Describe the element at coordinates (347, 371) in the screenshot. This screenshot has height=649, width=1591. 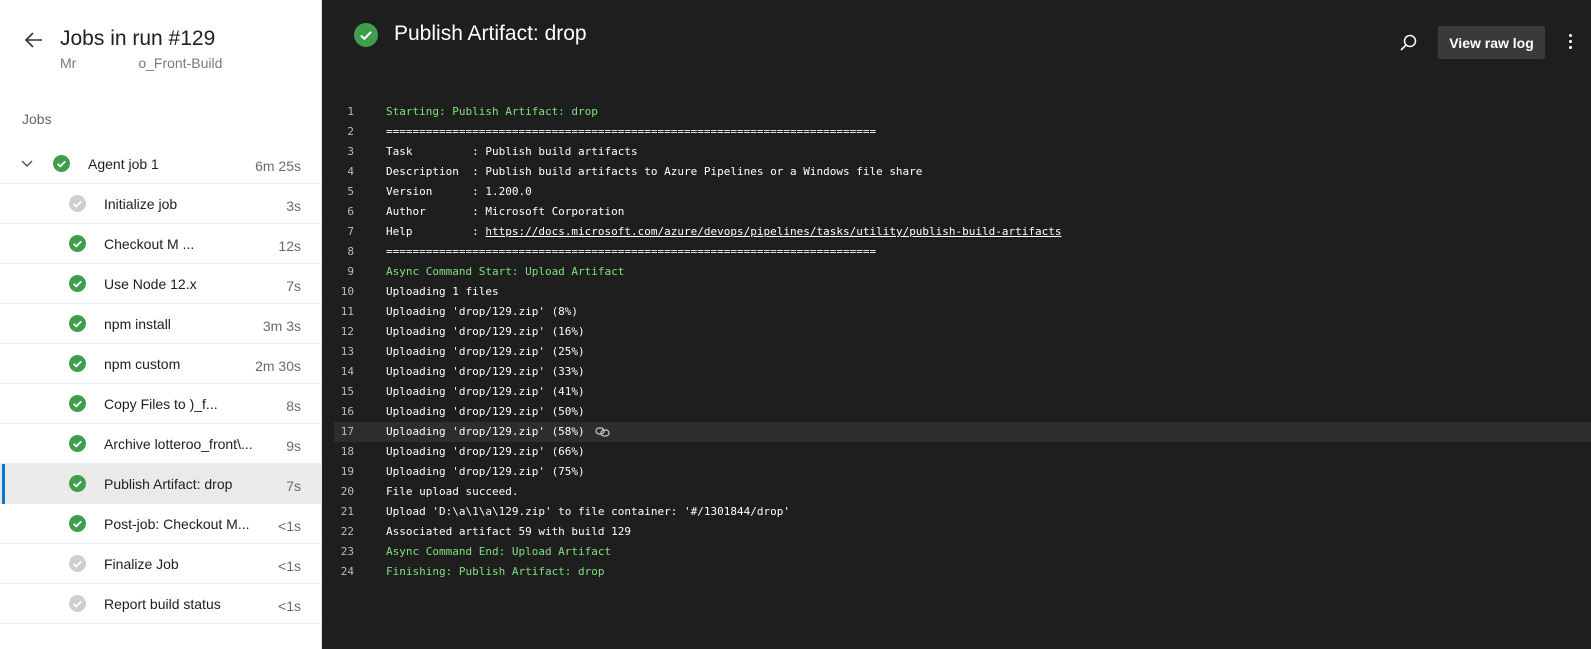
I see `line-number: 14` at that location.